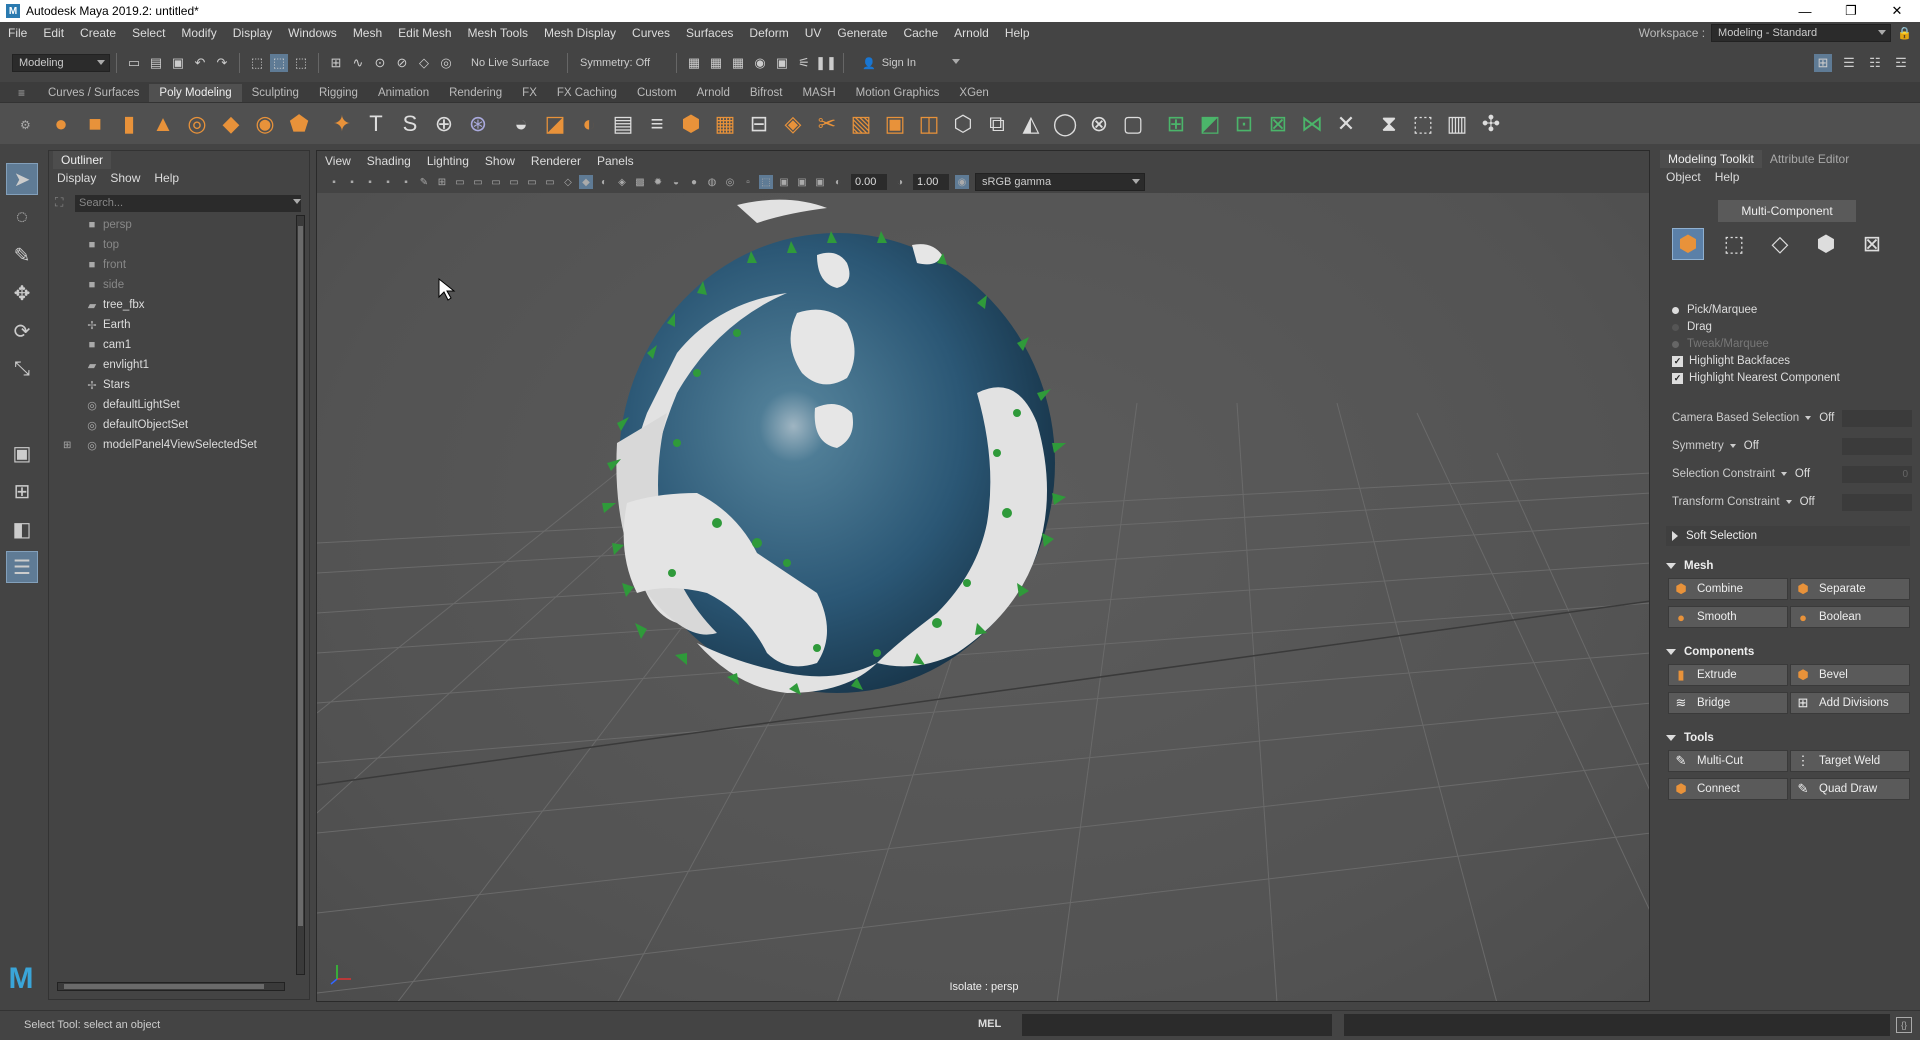 The width and height of the screenshot is (1920, 1040). Describe the element at coordinates (1792, 446) in the screenshot. I see `symmetry-option: Symmetry Off` at that location.